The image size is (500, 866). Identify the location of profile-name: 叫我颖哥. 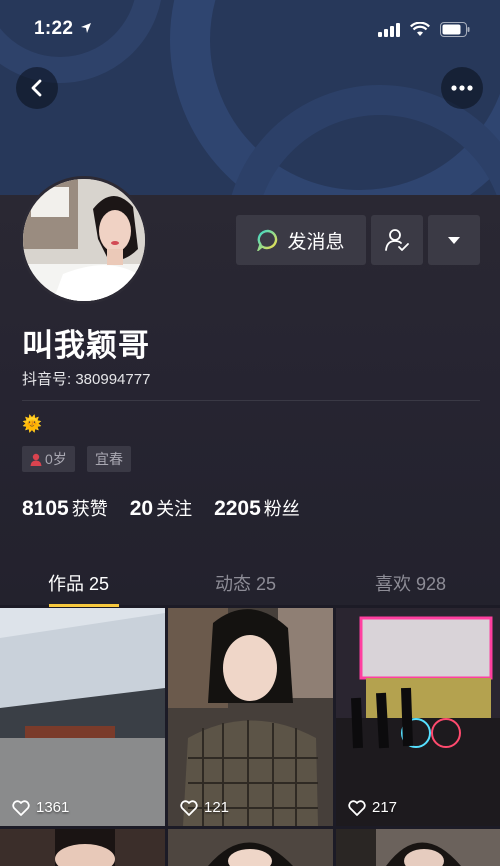
(86, 345).